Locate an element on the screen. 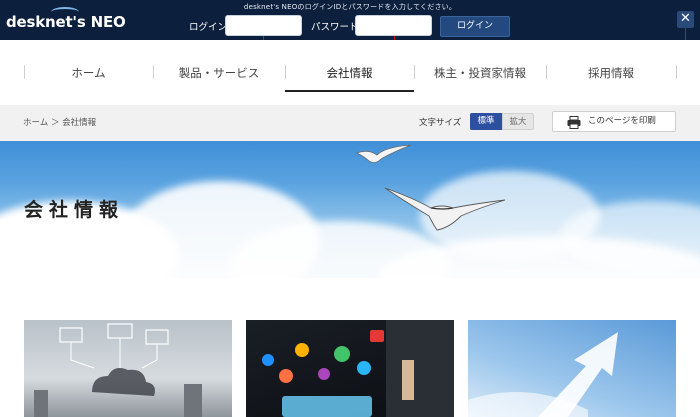 The image size is (700, 417). breadcrumb-bar: ホーム ＞ 会社情報 文字サイズ 標準 拡大 このページを印刷 is located at coordinates (350, 123).